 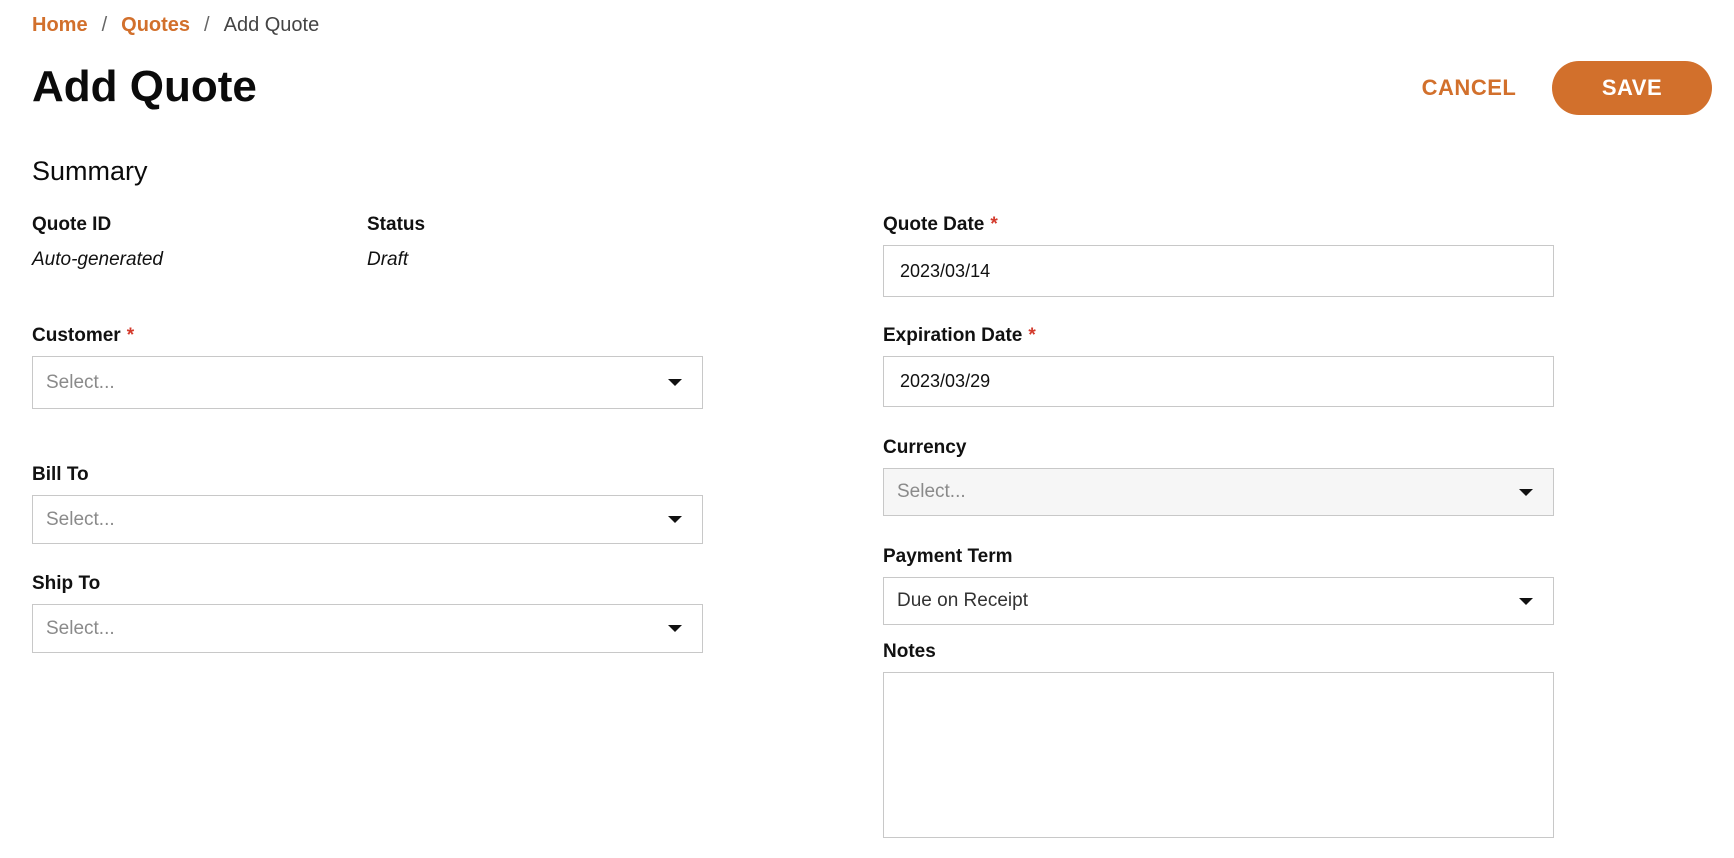 I want to click on payment-term-select-value: Due on Receipt, so click(x=962, y=600).